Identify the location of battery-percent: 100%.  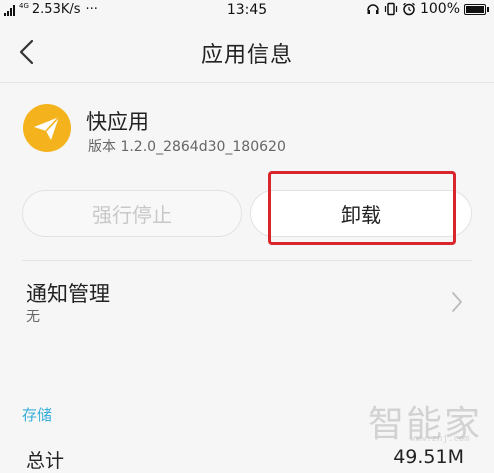
(439, 9).